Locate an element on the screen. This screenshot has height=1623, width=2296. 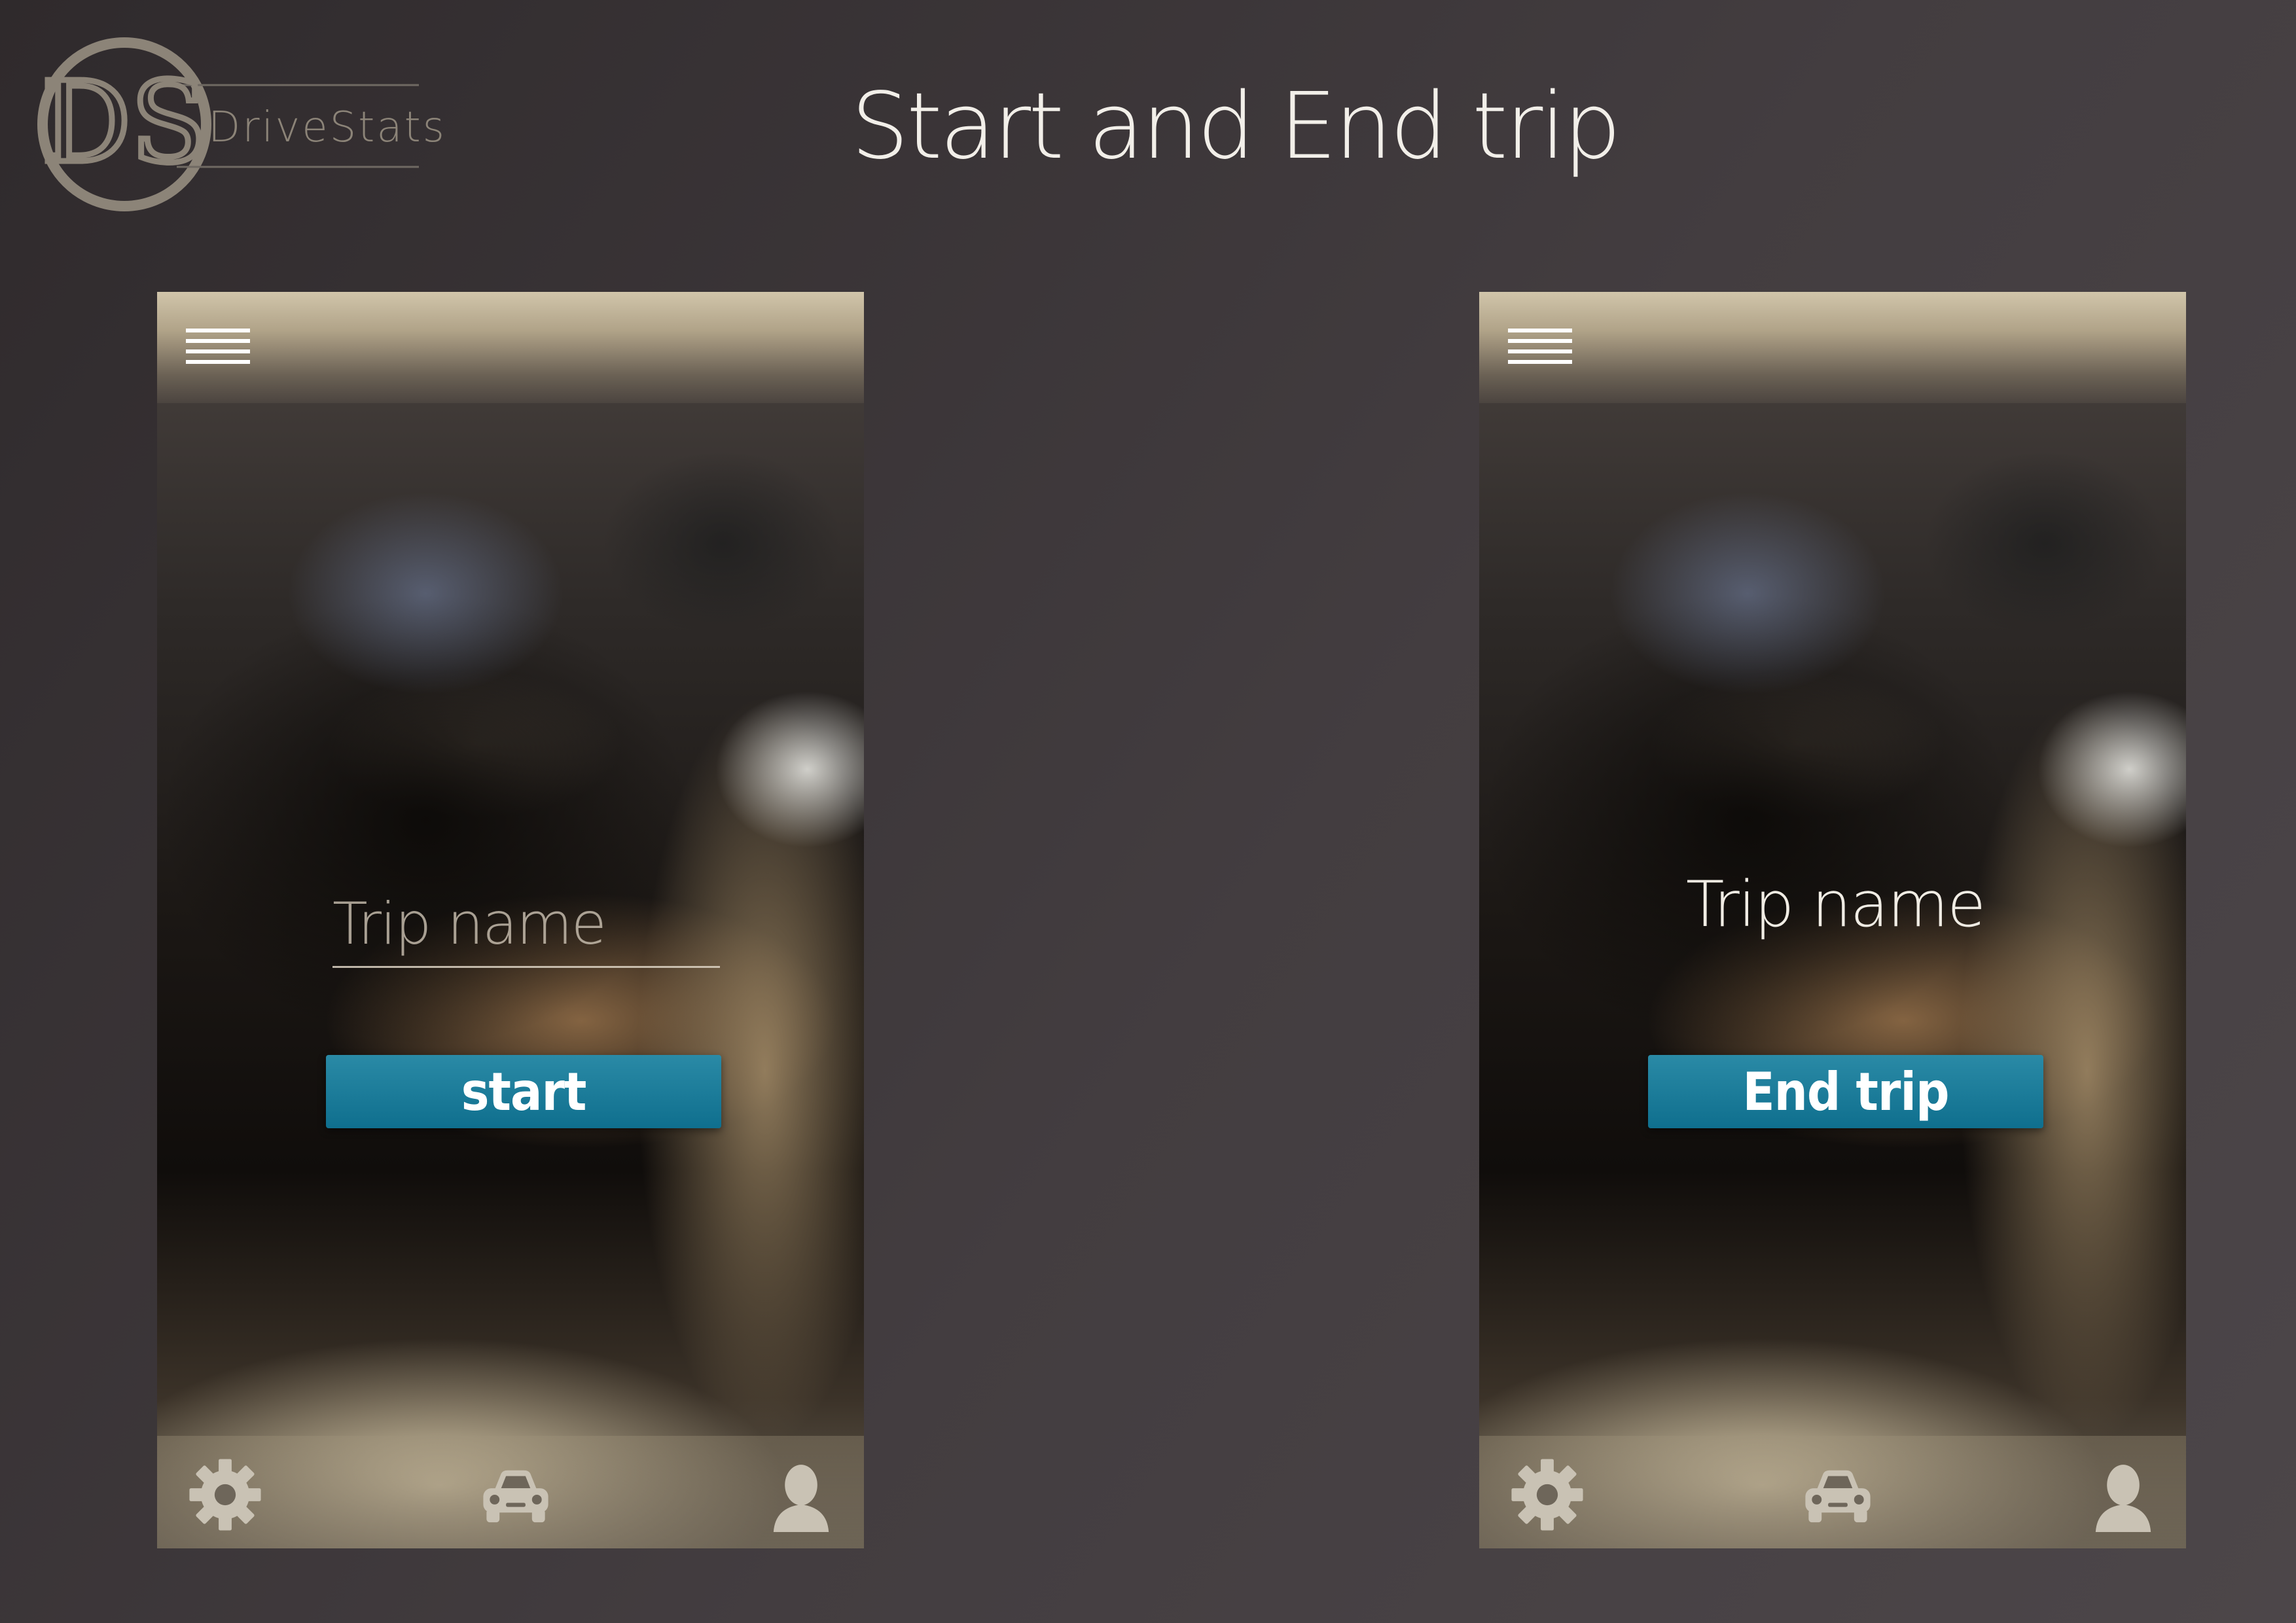
brand-name: DriveStats is located at coordinates (327, 127).